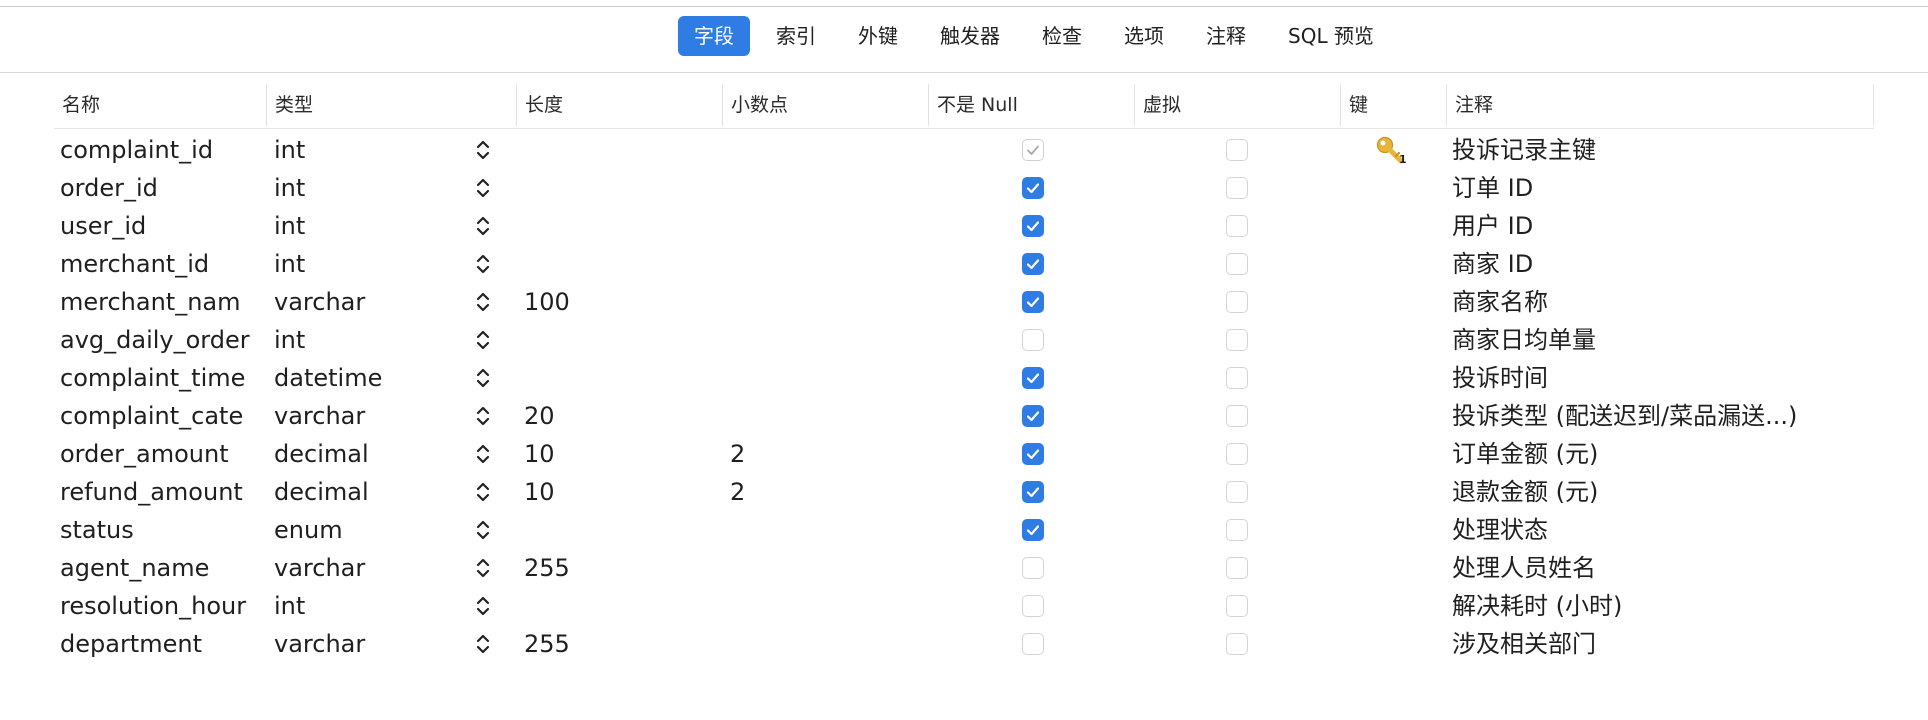  I want to click on field-comment-cell: 投诉类型 (配送迟到/菜品漏送...), so click(1672, 416).